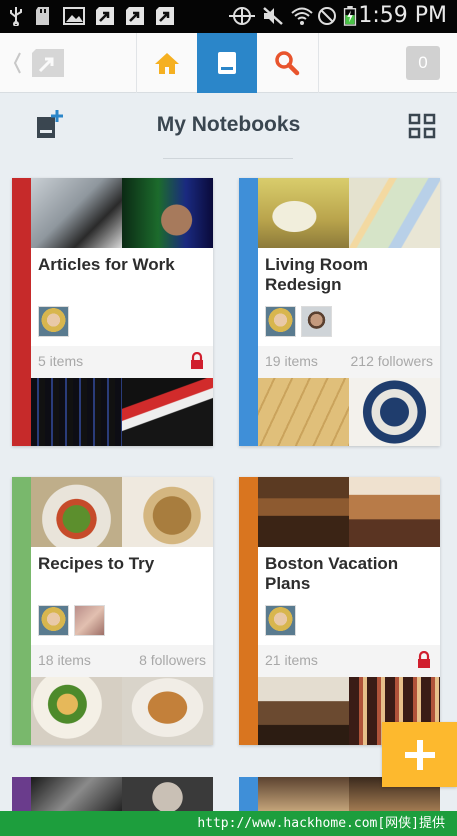  What do you see at coordinates (40, 63) in the screenshot?
I see `back-chevron-icon` at bounding box center [40, 63].